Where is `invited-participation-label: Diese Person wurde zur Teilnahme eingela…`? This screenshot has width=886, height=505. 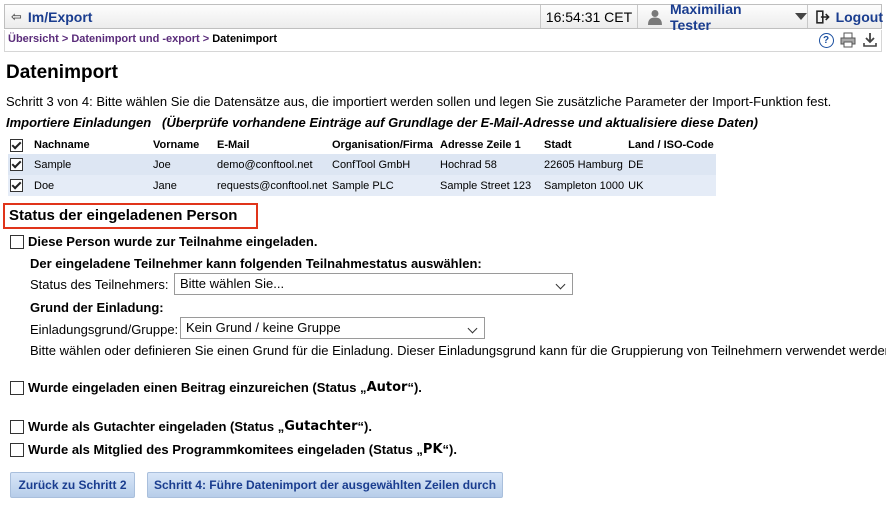 invited-participation-label: Diese Person wurde zur Teilnahme eingela… is located at coordinates (173, 241).